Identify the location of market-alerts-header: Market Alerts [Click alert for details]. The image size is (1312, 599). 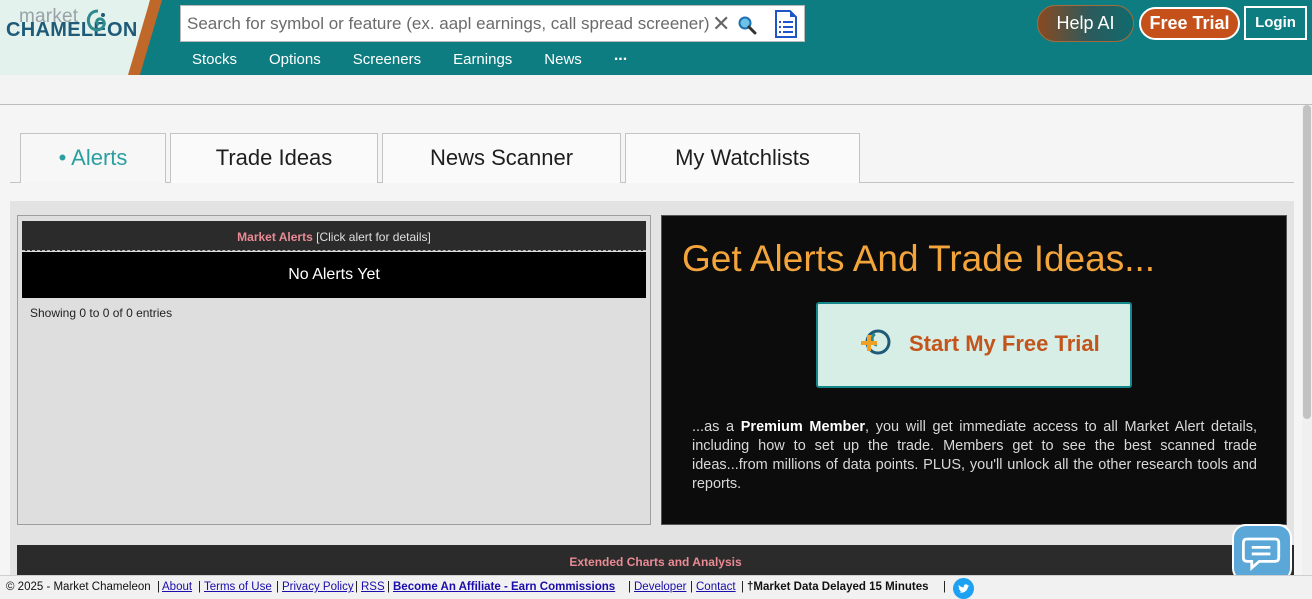
(334, 236).